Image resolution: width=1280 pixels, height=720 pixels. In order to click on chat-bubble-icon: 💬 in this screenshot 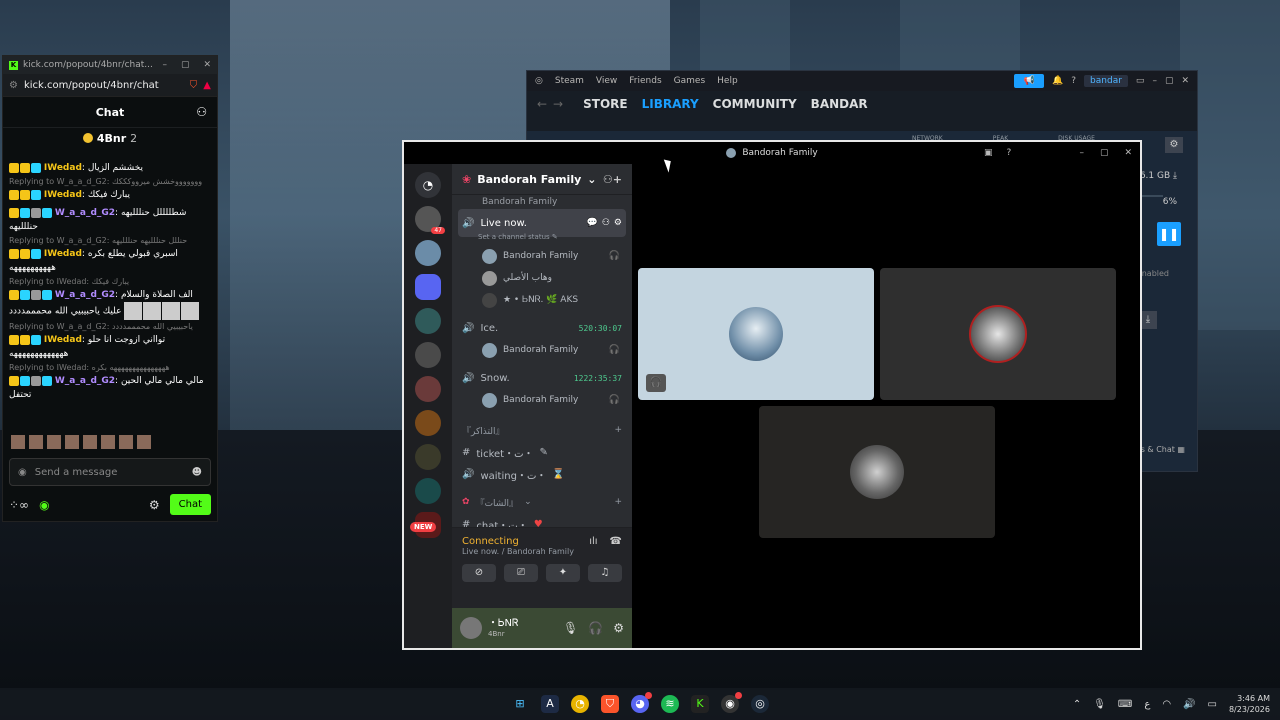, I will do `click(592, 223)`.